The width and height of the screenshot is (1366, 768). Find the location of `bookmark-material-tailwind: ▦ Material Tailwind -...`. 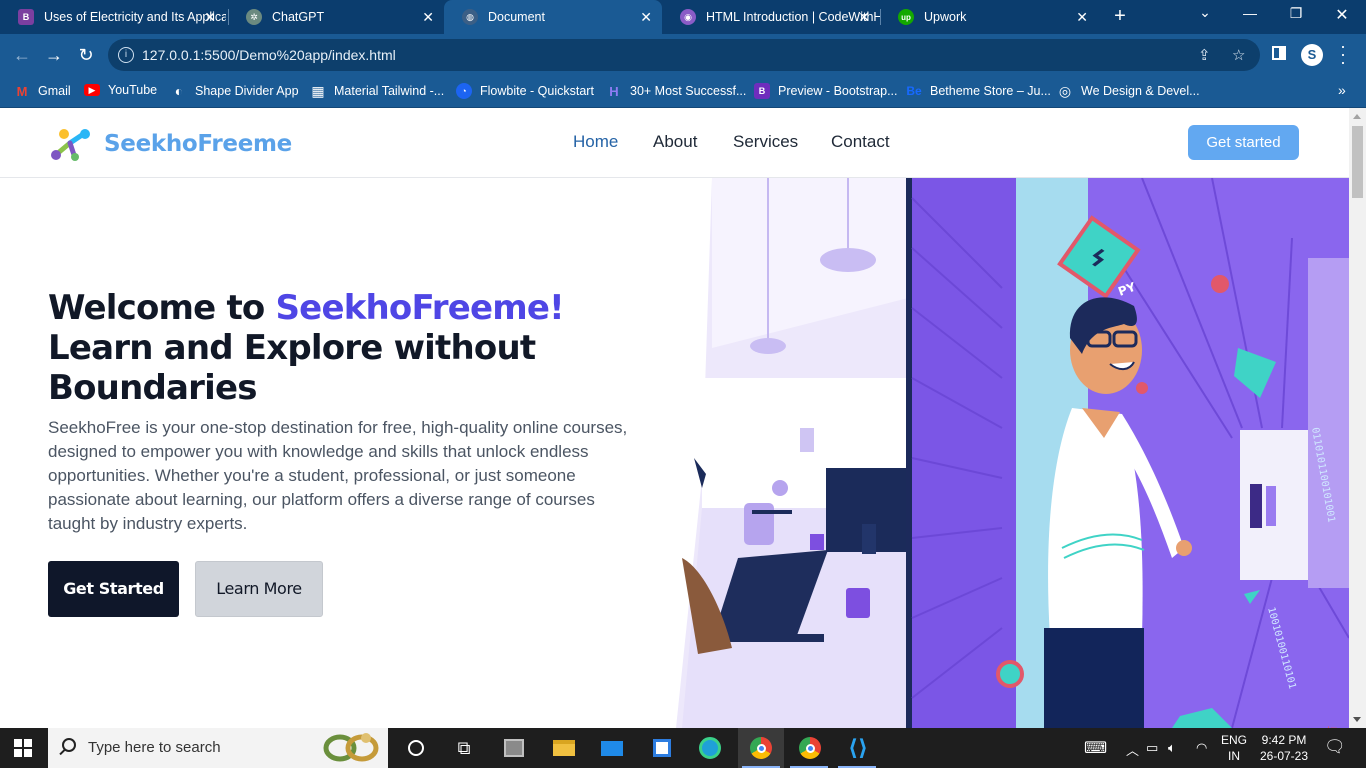

bookmark-material-tailwind: ▦ Material Tailwind -... is located at coordinates (377, 91).